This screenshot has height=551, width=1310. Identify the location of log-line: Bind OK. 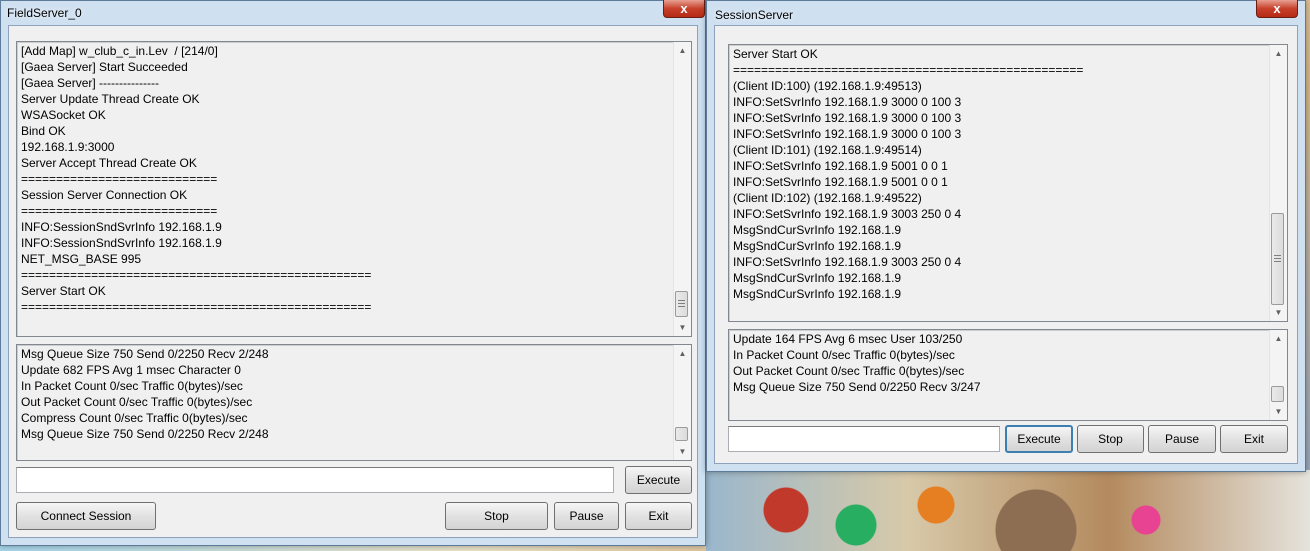
(43, 131).